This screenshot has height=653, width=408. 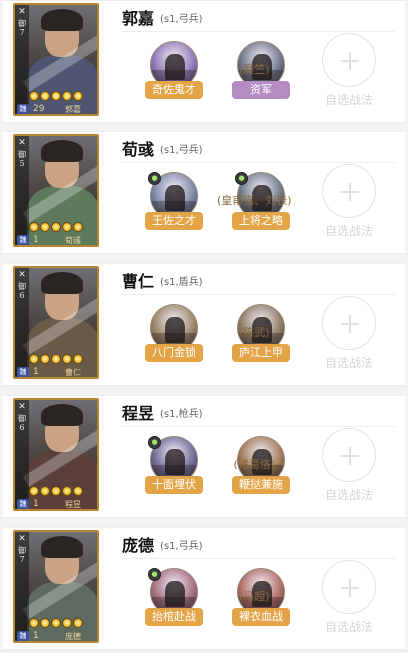 What do you see at coordinates (73, 372) in the screenshot?
I see `portrait-name: 曹仁` at bounding box center [73, 372].